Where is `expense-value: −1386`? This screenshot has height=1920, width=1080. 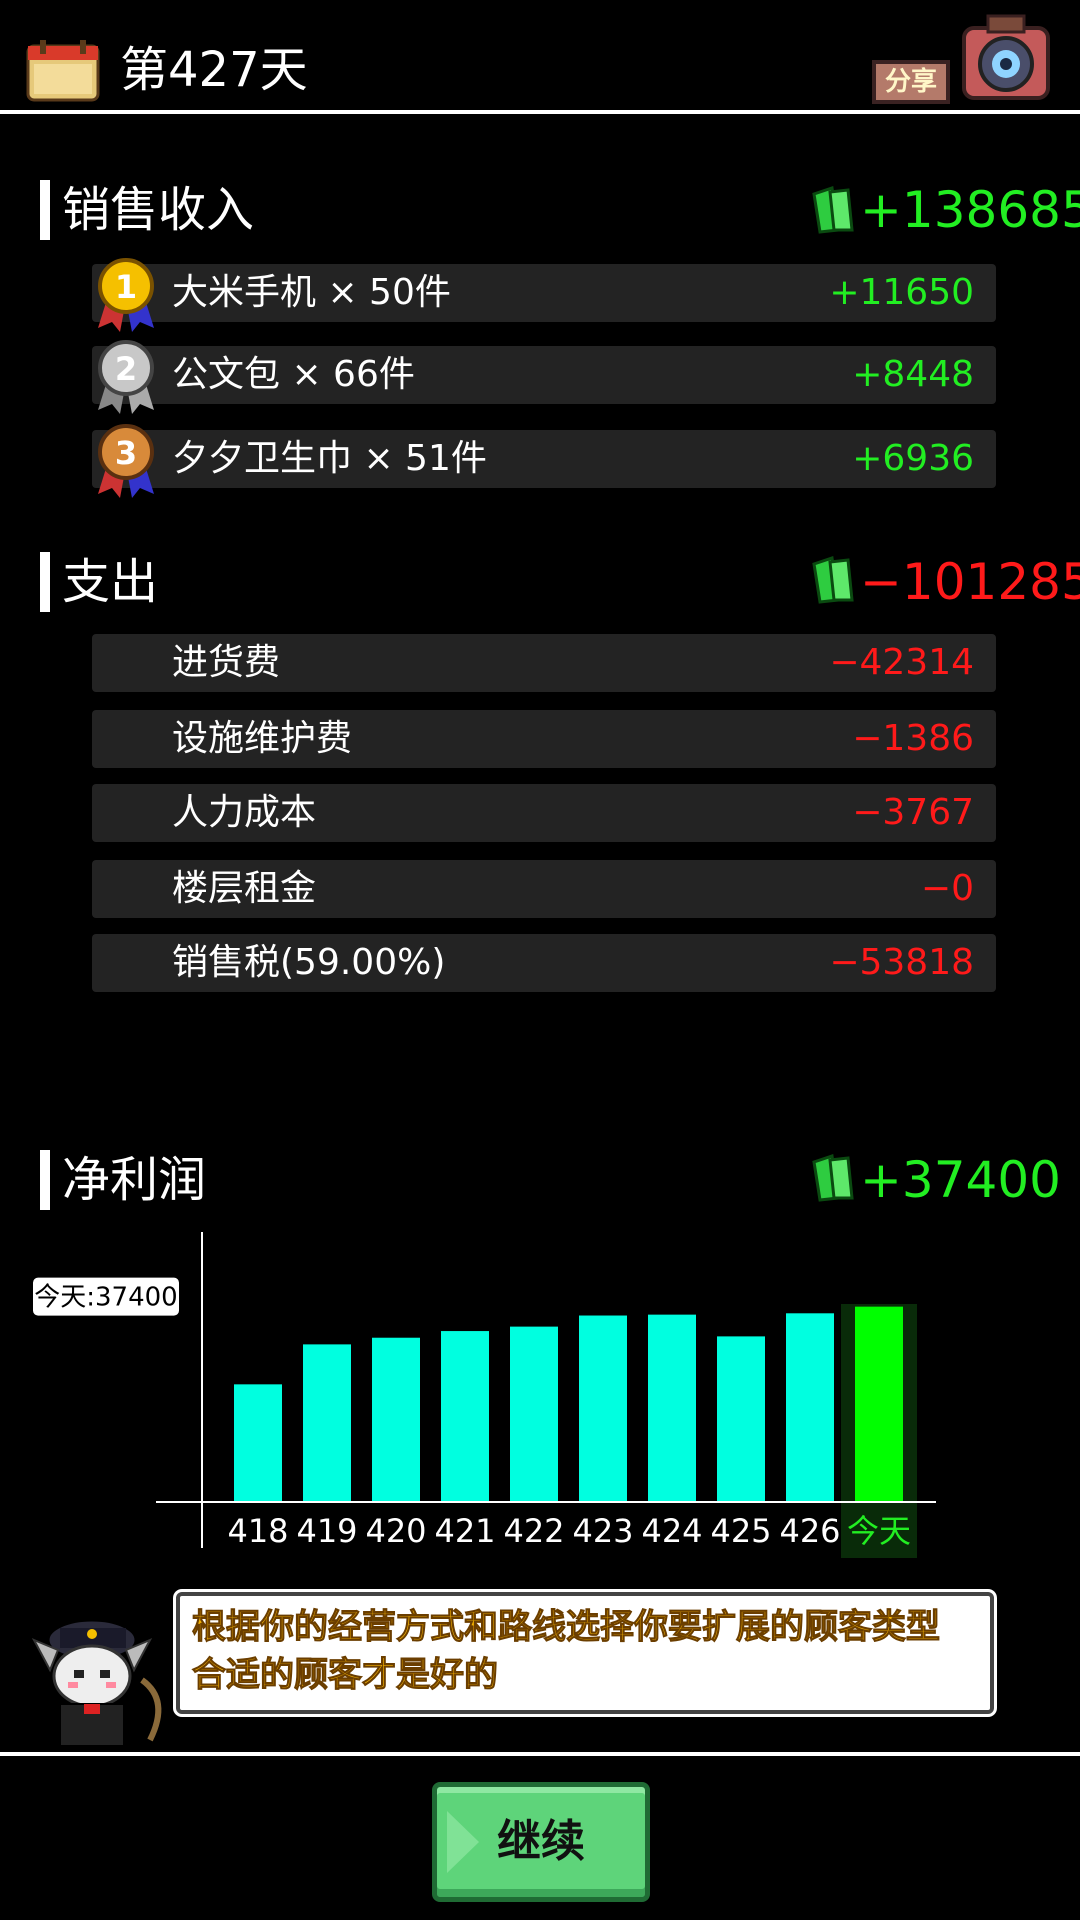
expense-value: −1386 is located at coordinates (913, 738).